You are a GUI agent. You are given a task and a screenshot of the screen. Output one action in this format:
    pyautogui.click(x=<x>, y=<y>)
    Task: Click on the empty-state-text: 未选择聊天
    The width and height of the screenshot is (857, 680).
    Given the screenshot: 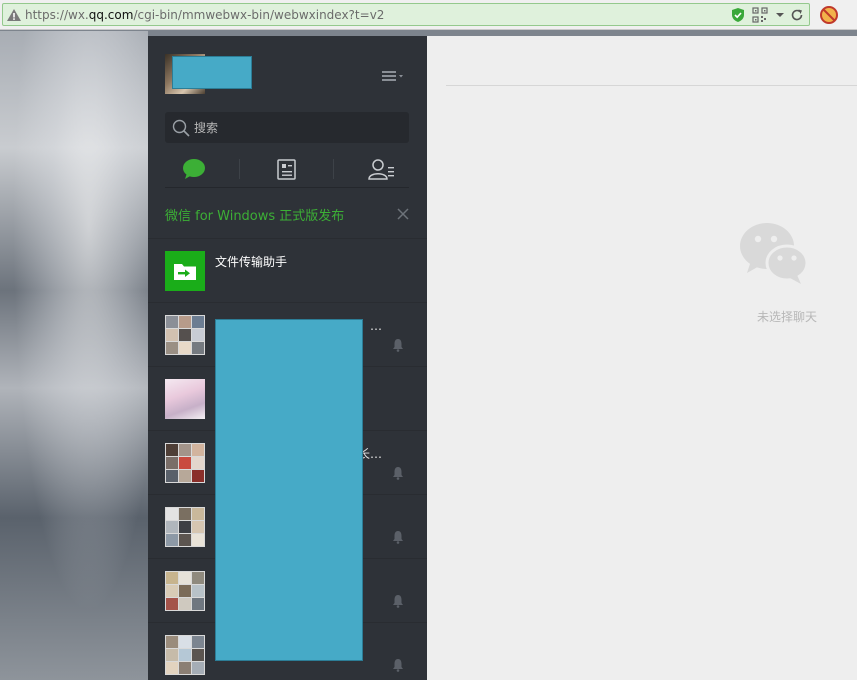 What is the action you would take?
    pyautogui.click(x=786, y=317)
    